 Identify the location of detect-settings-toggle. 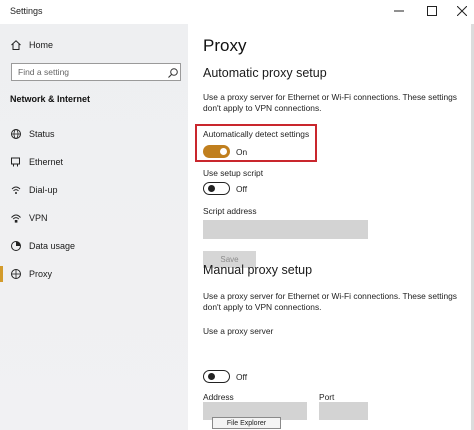
(216, 151).